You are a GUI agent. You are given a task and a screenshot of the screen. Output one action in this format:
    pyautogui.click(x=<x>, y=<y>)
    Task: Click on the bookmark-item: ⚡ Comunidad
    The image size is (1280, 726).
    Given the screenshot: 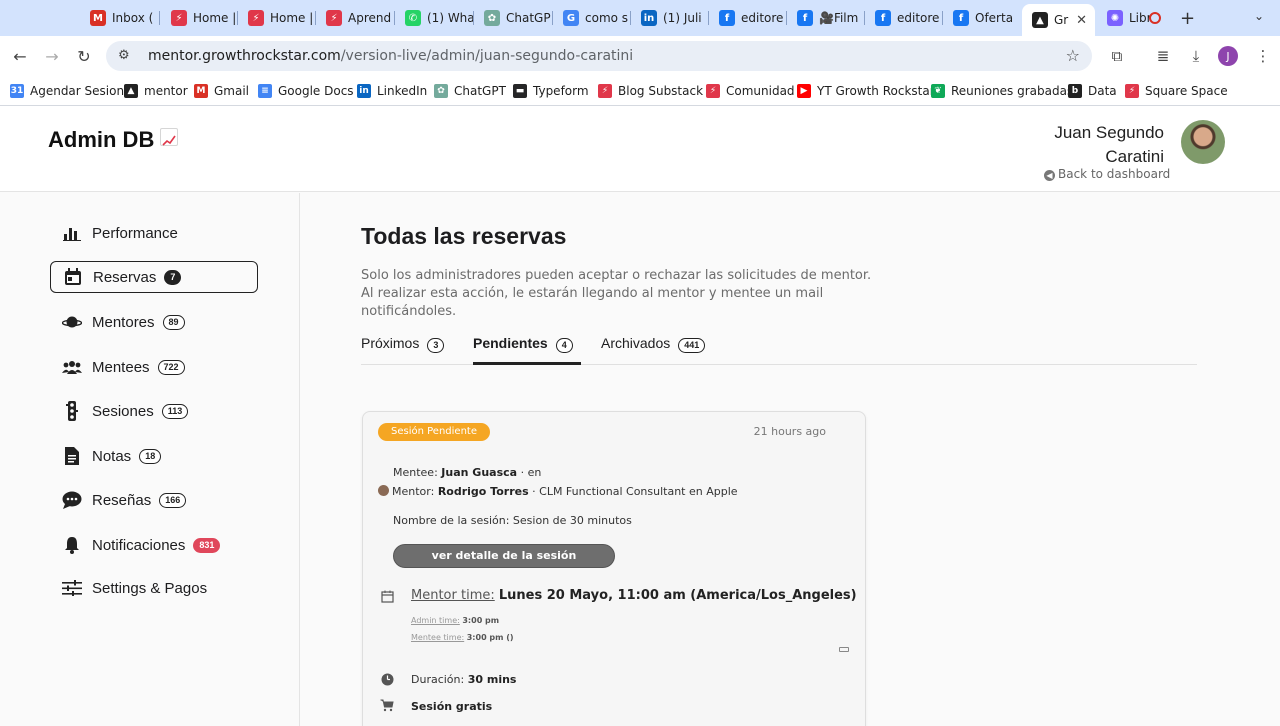 What is the action you would take?
    pyautogui.click(x=750, y=91)
    